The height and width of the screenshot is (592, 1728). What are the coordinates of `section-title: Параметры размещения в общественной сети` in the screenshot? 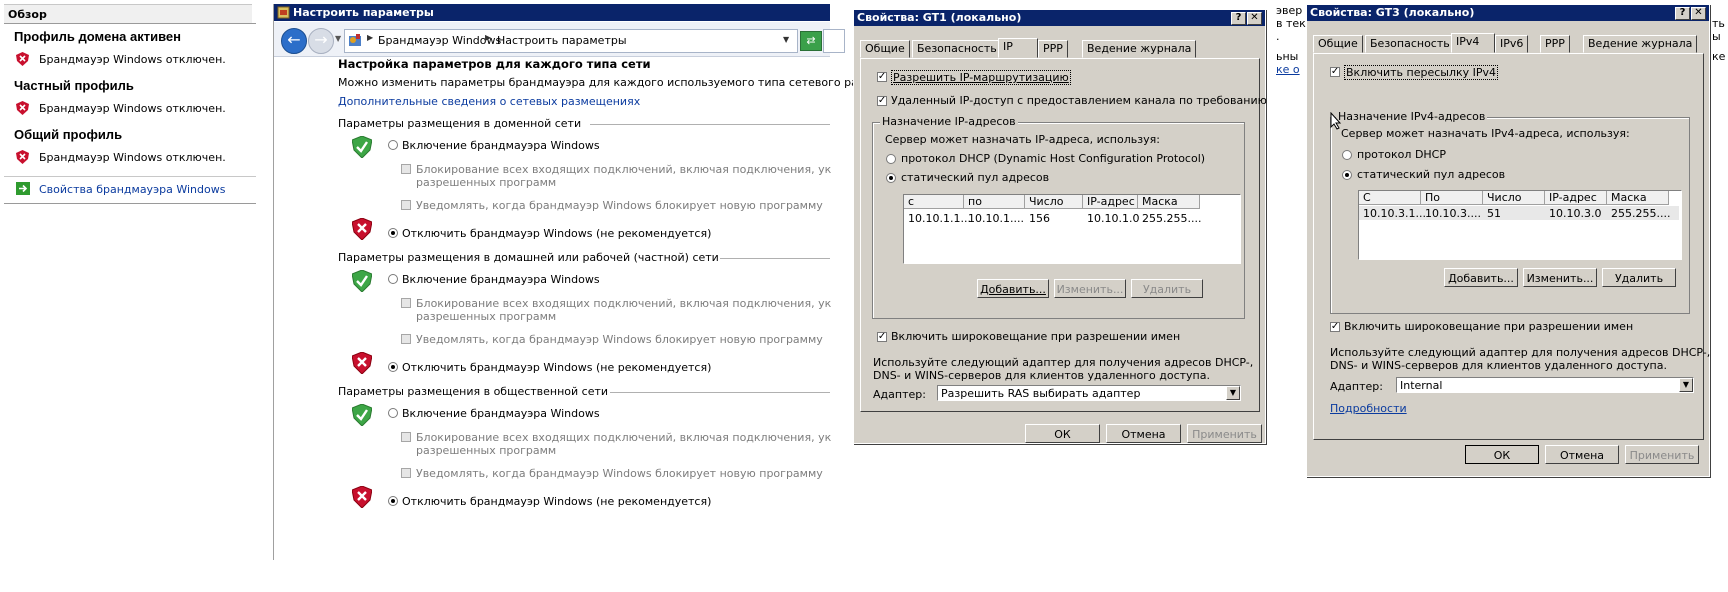 It's located at (473, 391).